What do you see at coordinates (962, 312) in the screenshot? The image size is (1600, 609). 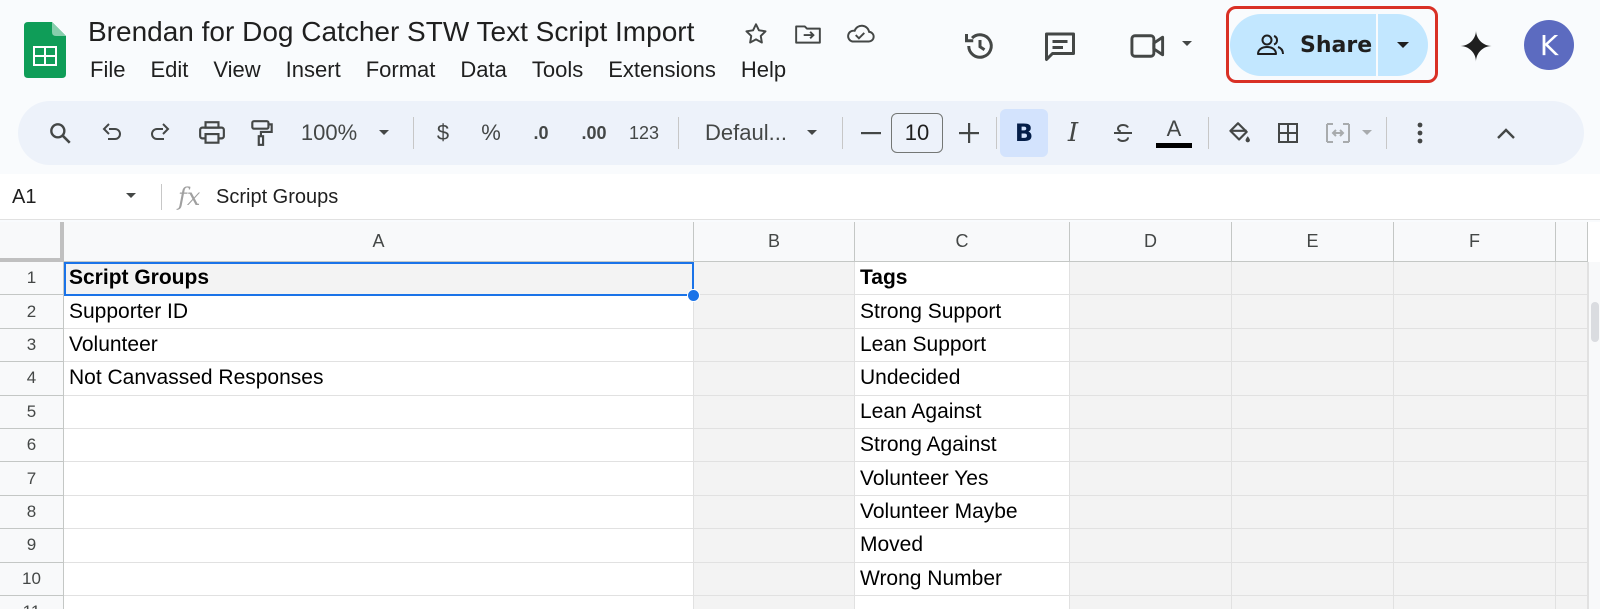 I see `cell-c2: Strong Support` at bounding box center [962, 312].